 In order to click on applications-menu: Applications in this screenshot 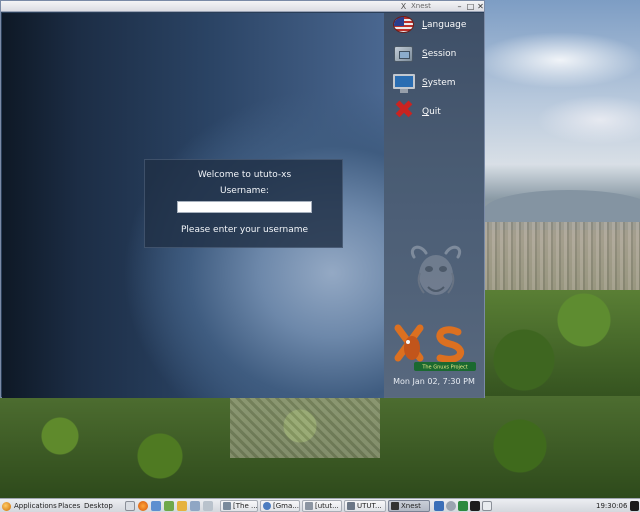, I will do `click(35, 505)`.